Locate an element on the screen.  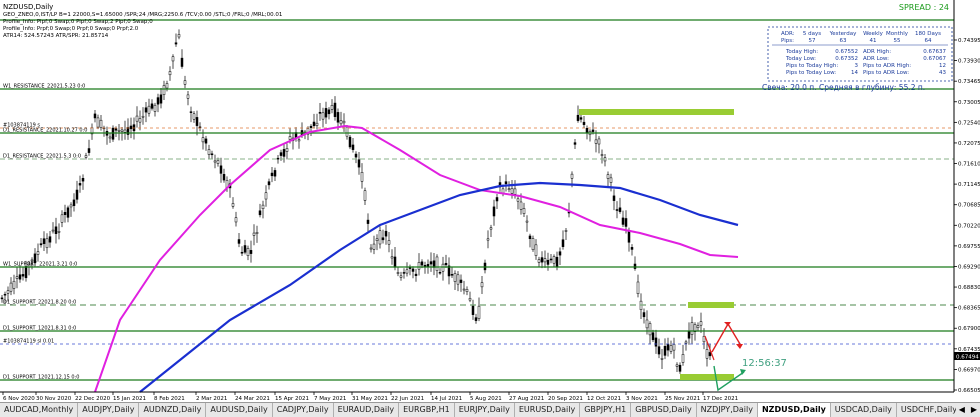
chart-tab: EURGBP,H1 is located at coordinates (427, 410).